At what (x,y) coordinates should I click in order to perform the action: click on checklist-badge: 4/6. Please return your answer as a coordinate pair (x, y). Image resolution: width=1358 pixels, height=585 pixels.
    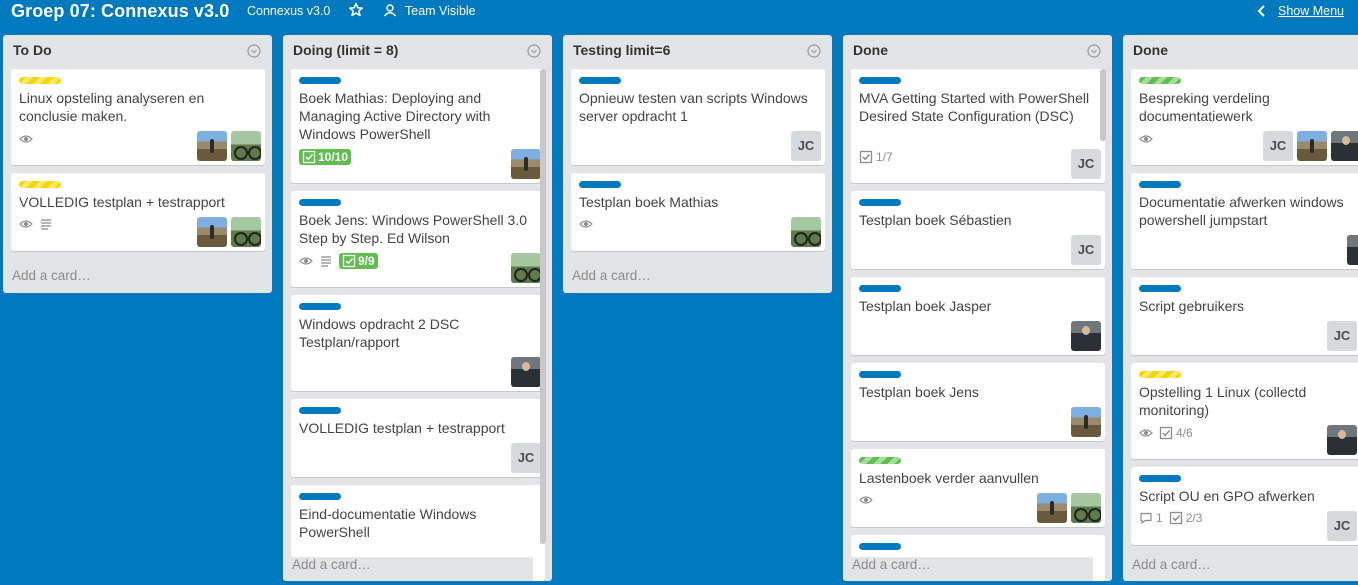
    Looking at the image, I should click on (1176, 433).